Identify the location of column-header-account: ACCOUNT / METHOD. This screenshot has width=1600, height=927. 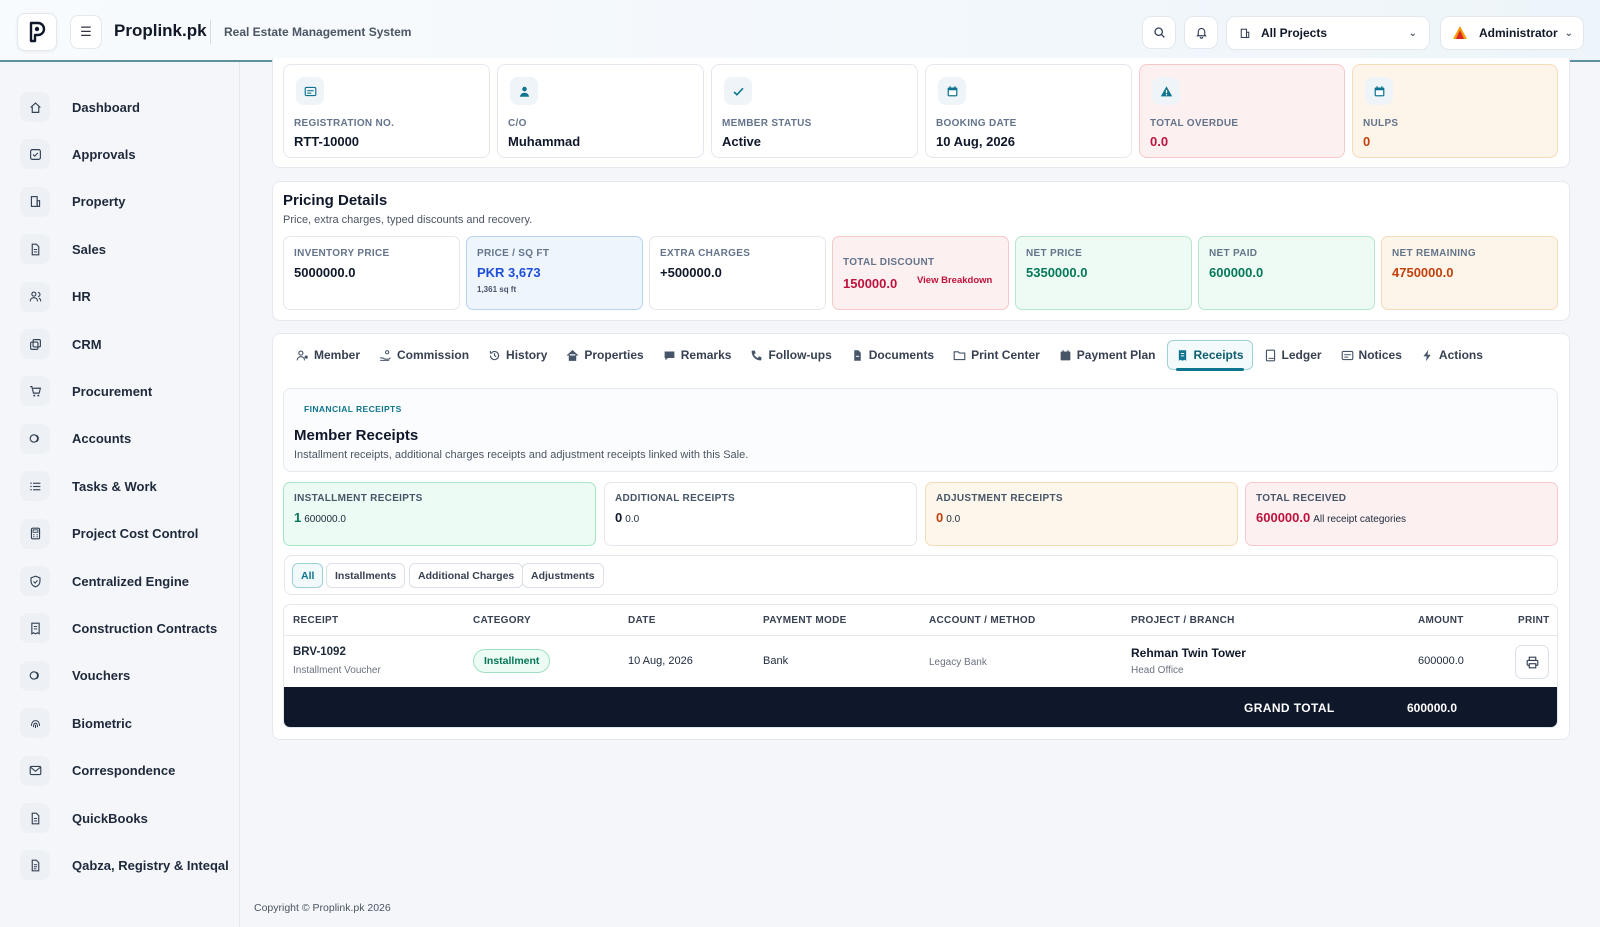
(982, 620).